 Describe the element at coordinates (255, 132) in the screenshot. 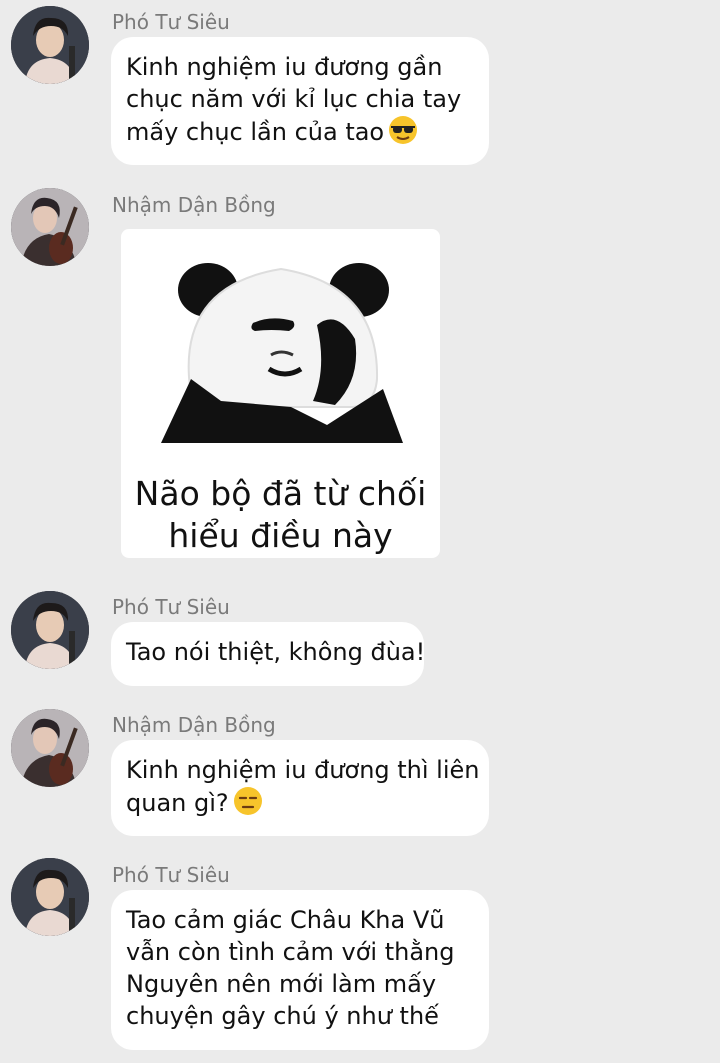

I see `message-text-line: mấy chục lần của tao` at that location.